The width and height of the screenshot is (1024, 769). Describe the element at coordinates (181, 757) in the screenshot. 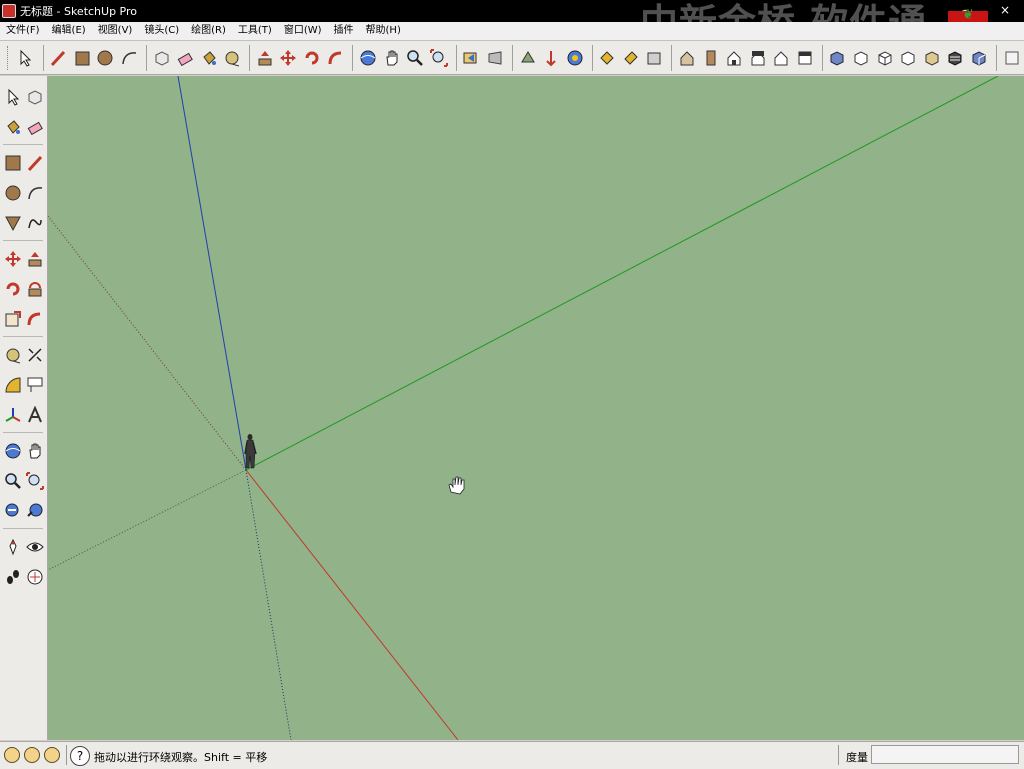

I see `status-hint: 拖动以进行环绕观察。Shift = 平移` at that location.